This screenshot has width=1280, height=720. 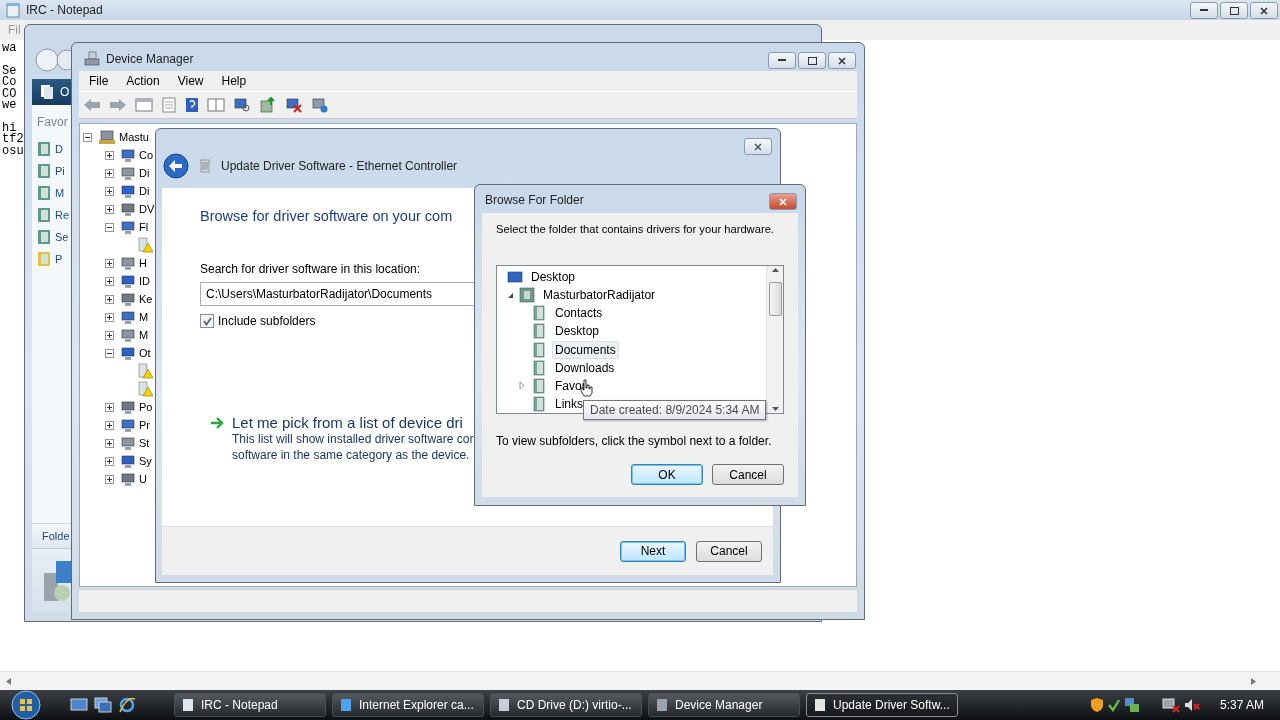 I want to click on tree-item: Po, so click(x=146, y=407).